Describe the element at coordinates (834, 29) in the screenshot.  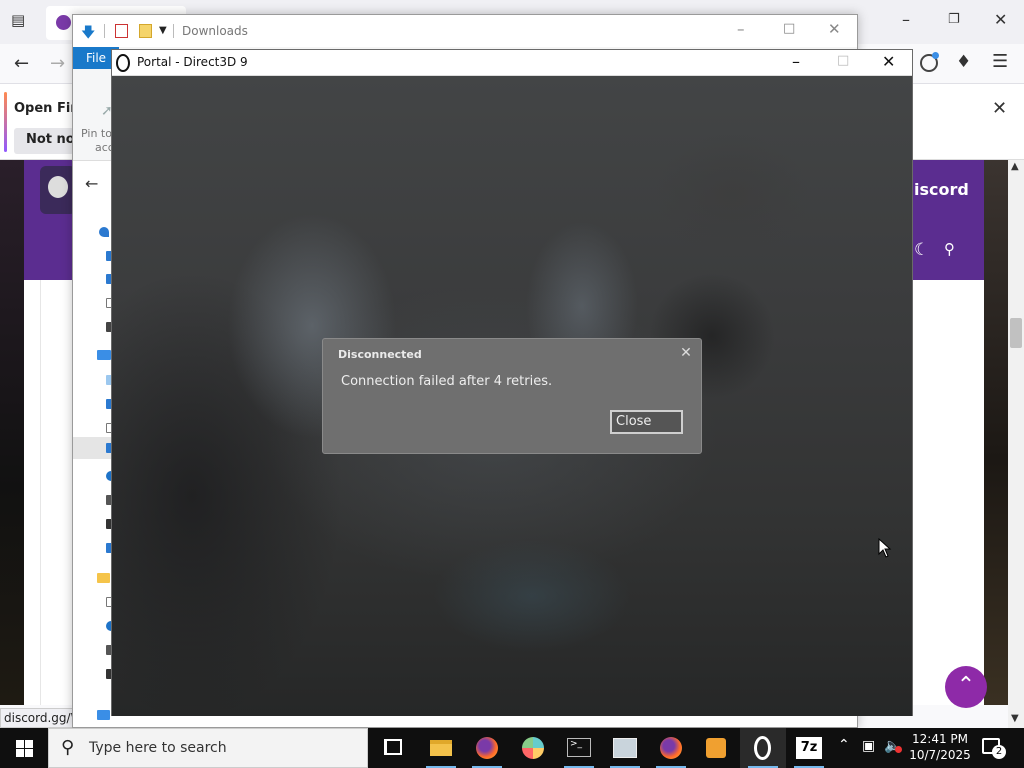
I see `explorer-close-icon: ✕` at that location.